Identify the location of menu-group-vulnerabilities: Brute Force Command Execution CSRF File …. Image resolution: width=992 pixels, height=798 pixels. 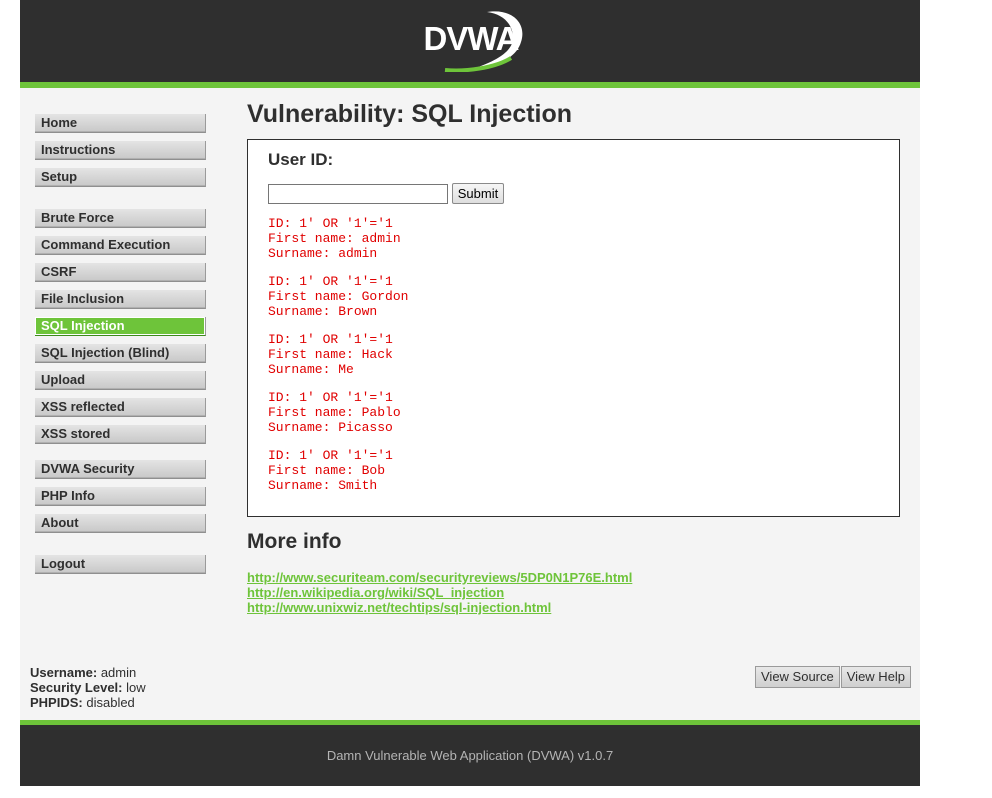
(120, 330).